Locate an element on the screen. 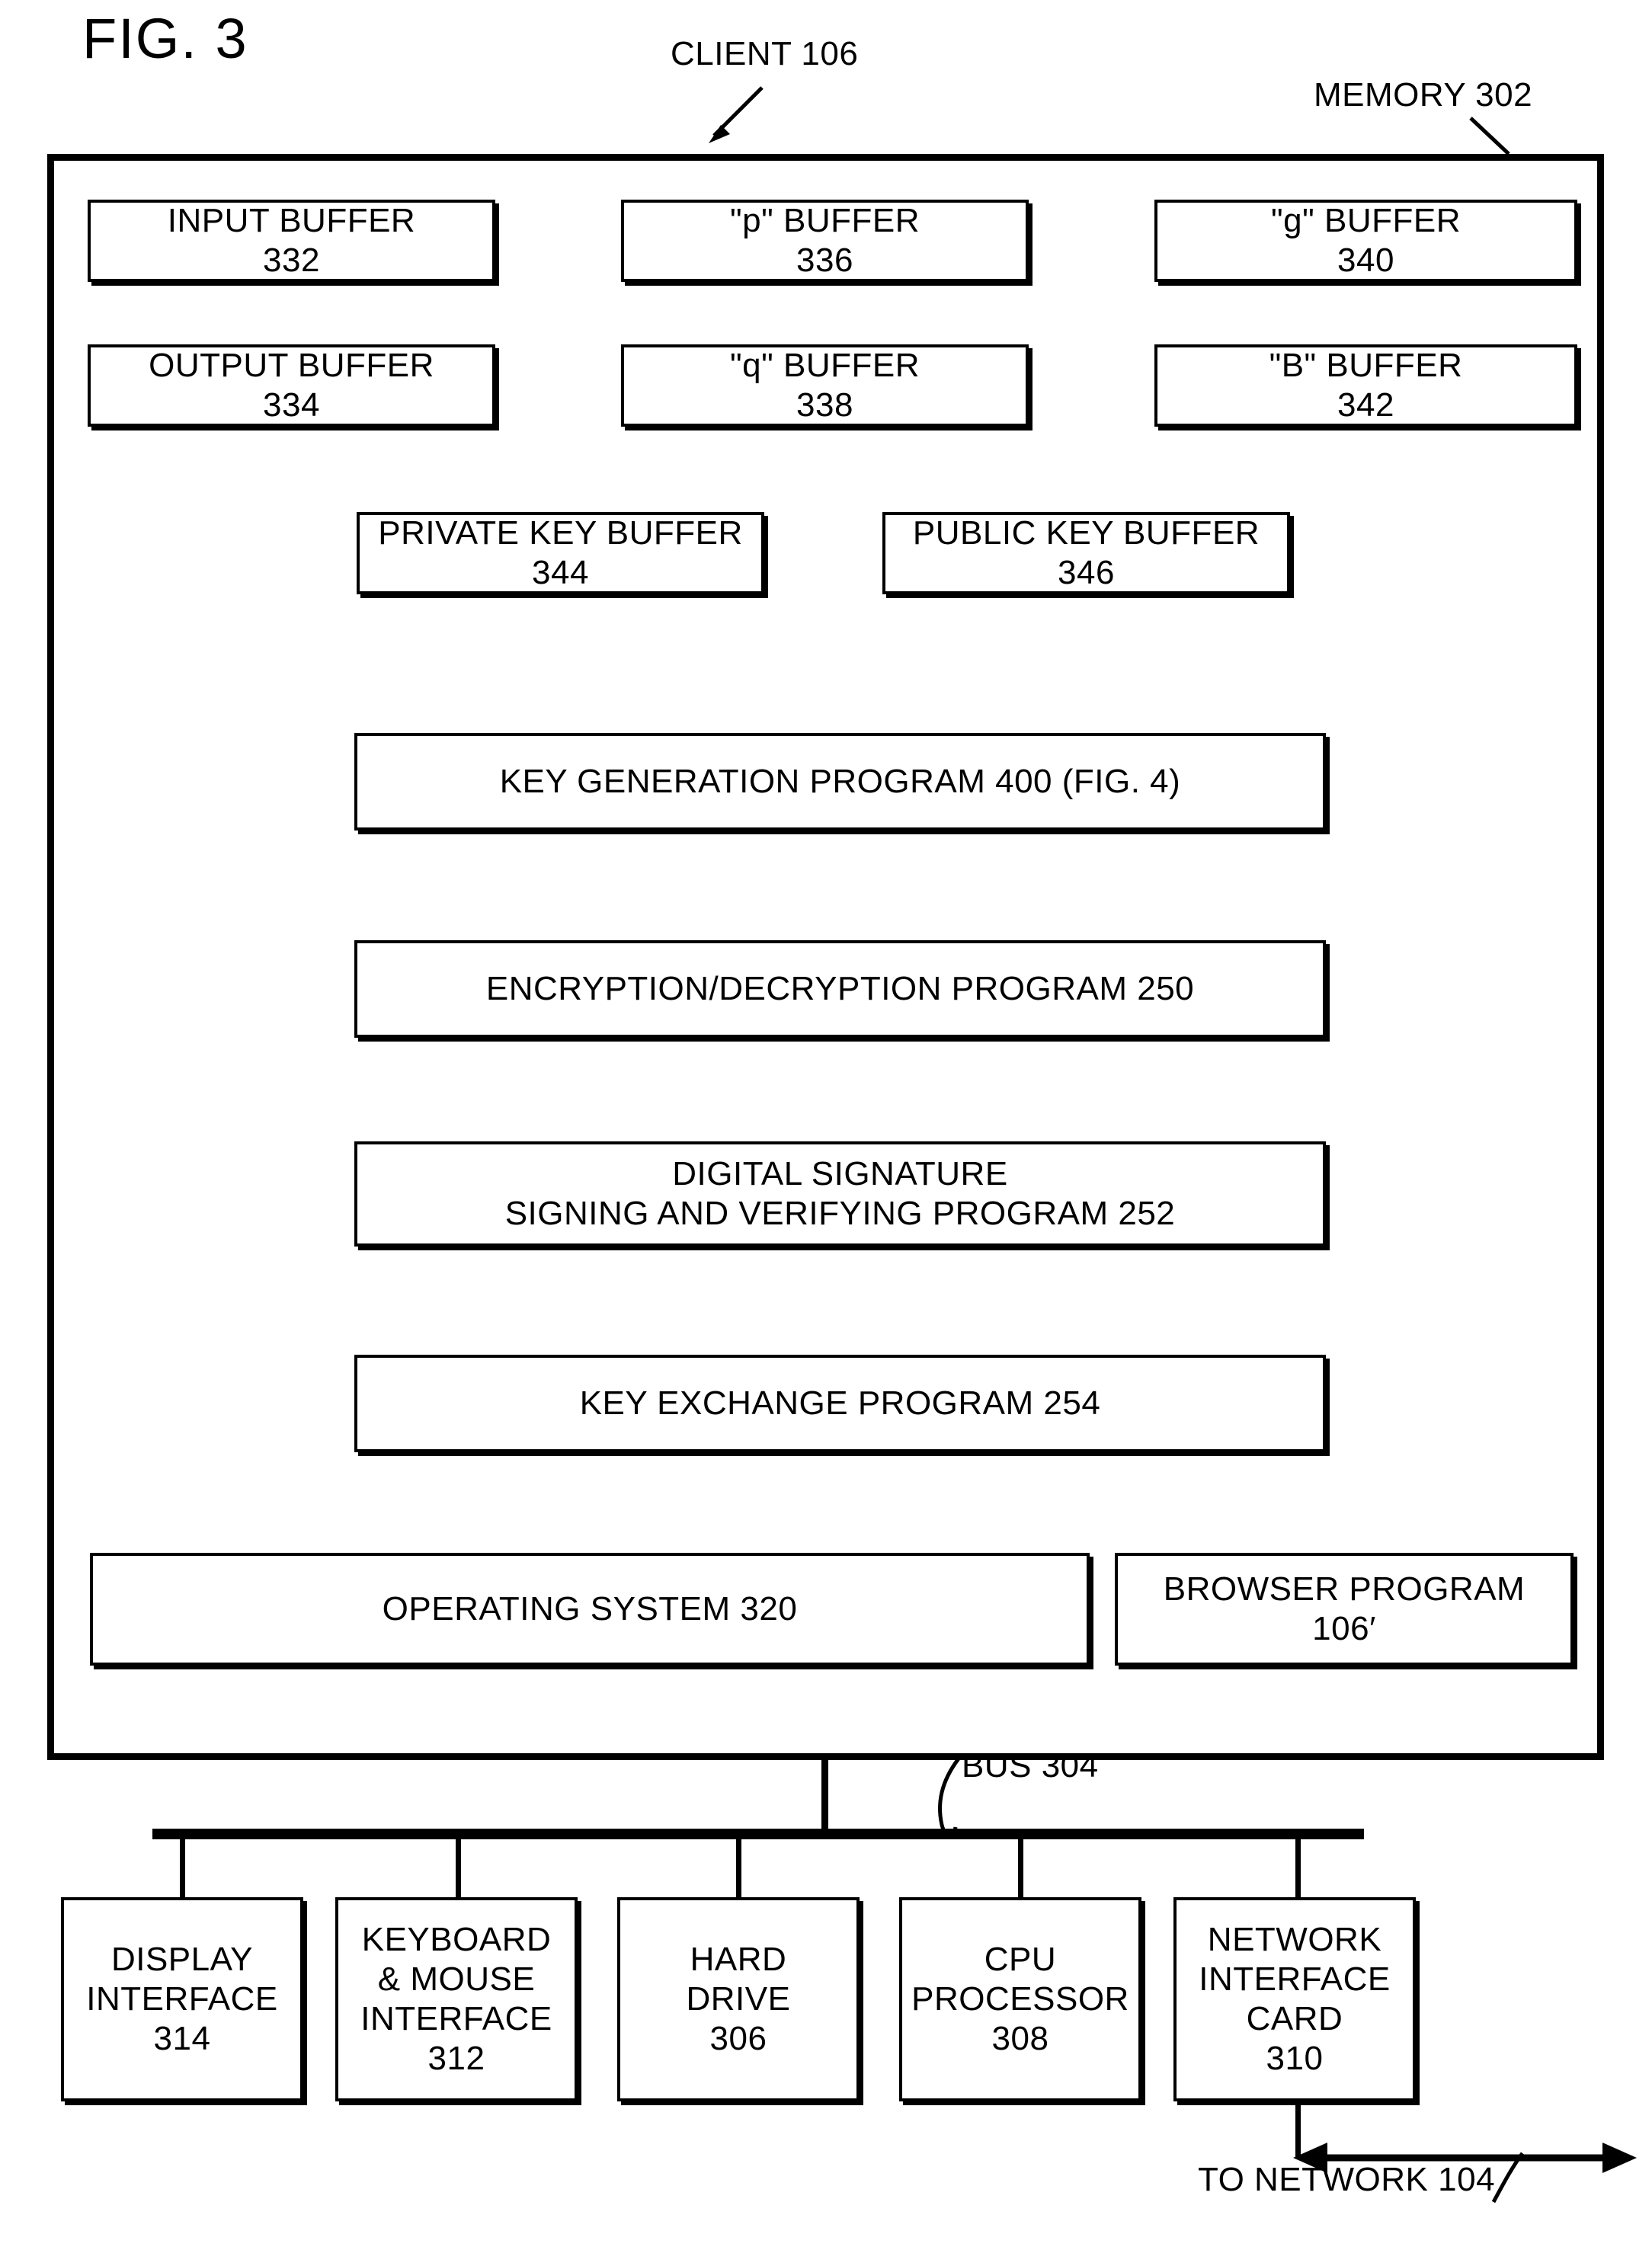 This screenshot has height=2250, width=1652. client-leader-arrow is located at coordinates (736, 115).